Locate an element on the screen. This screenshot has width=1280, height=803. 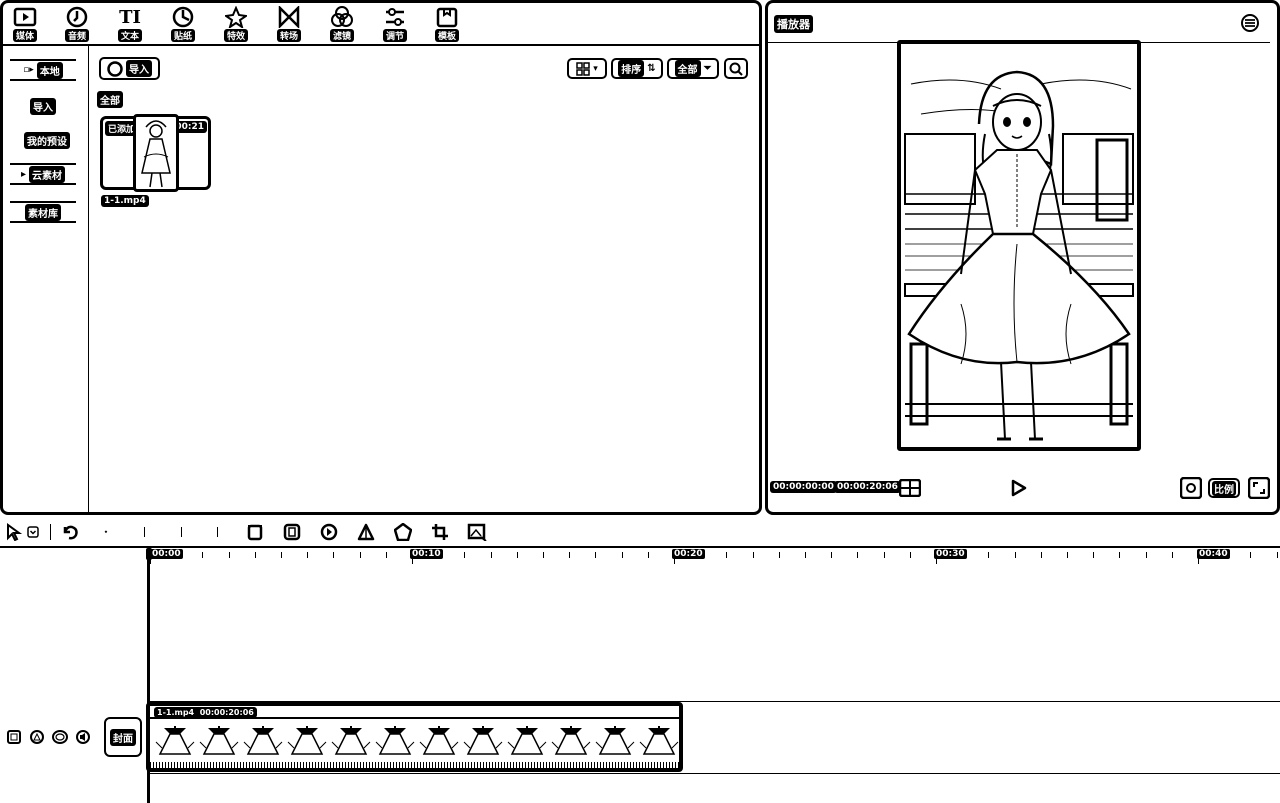
view-mode-button: ▾ is located at coordinates (587, 68).